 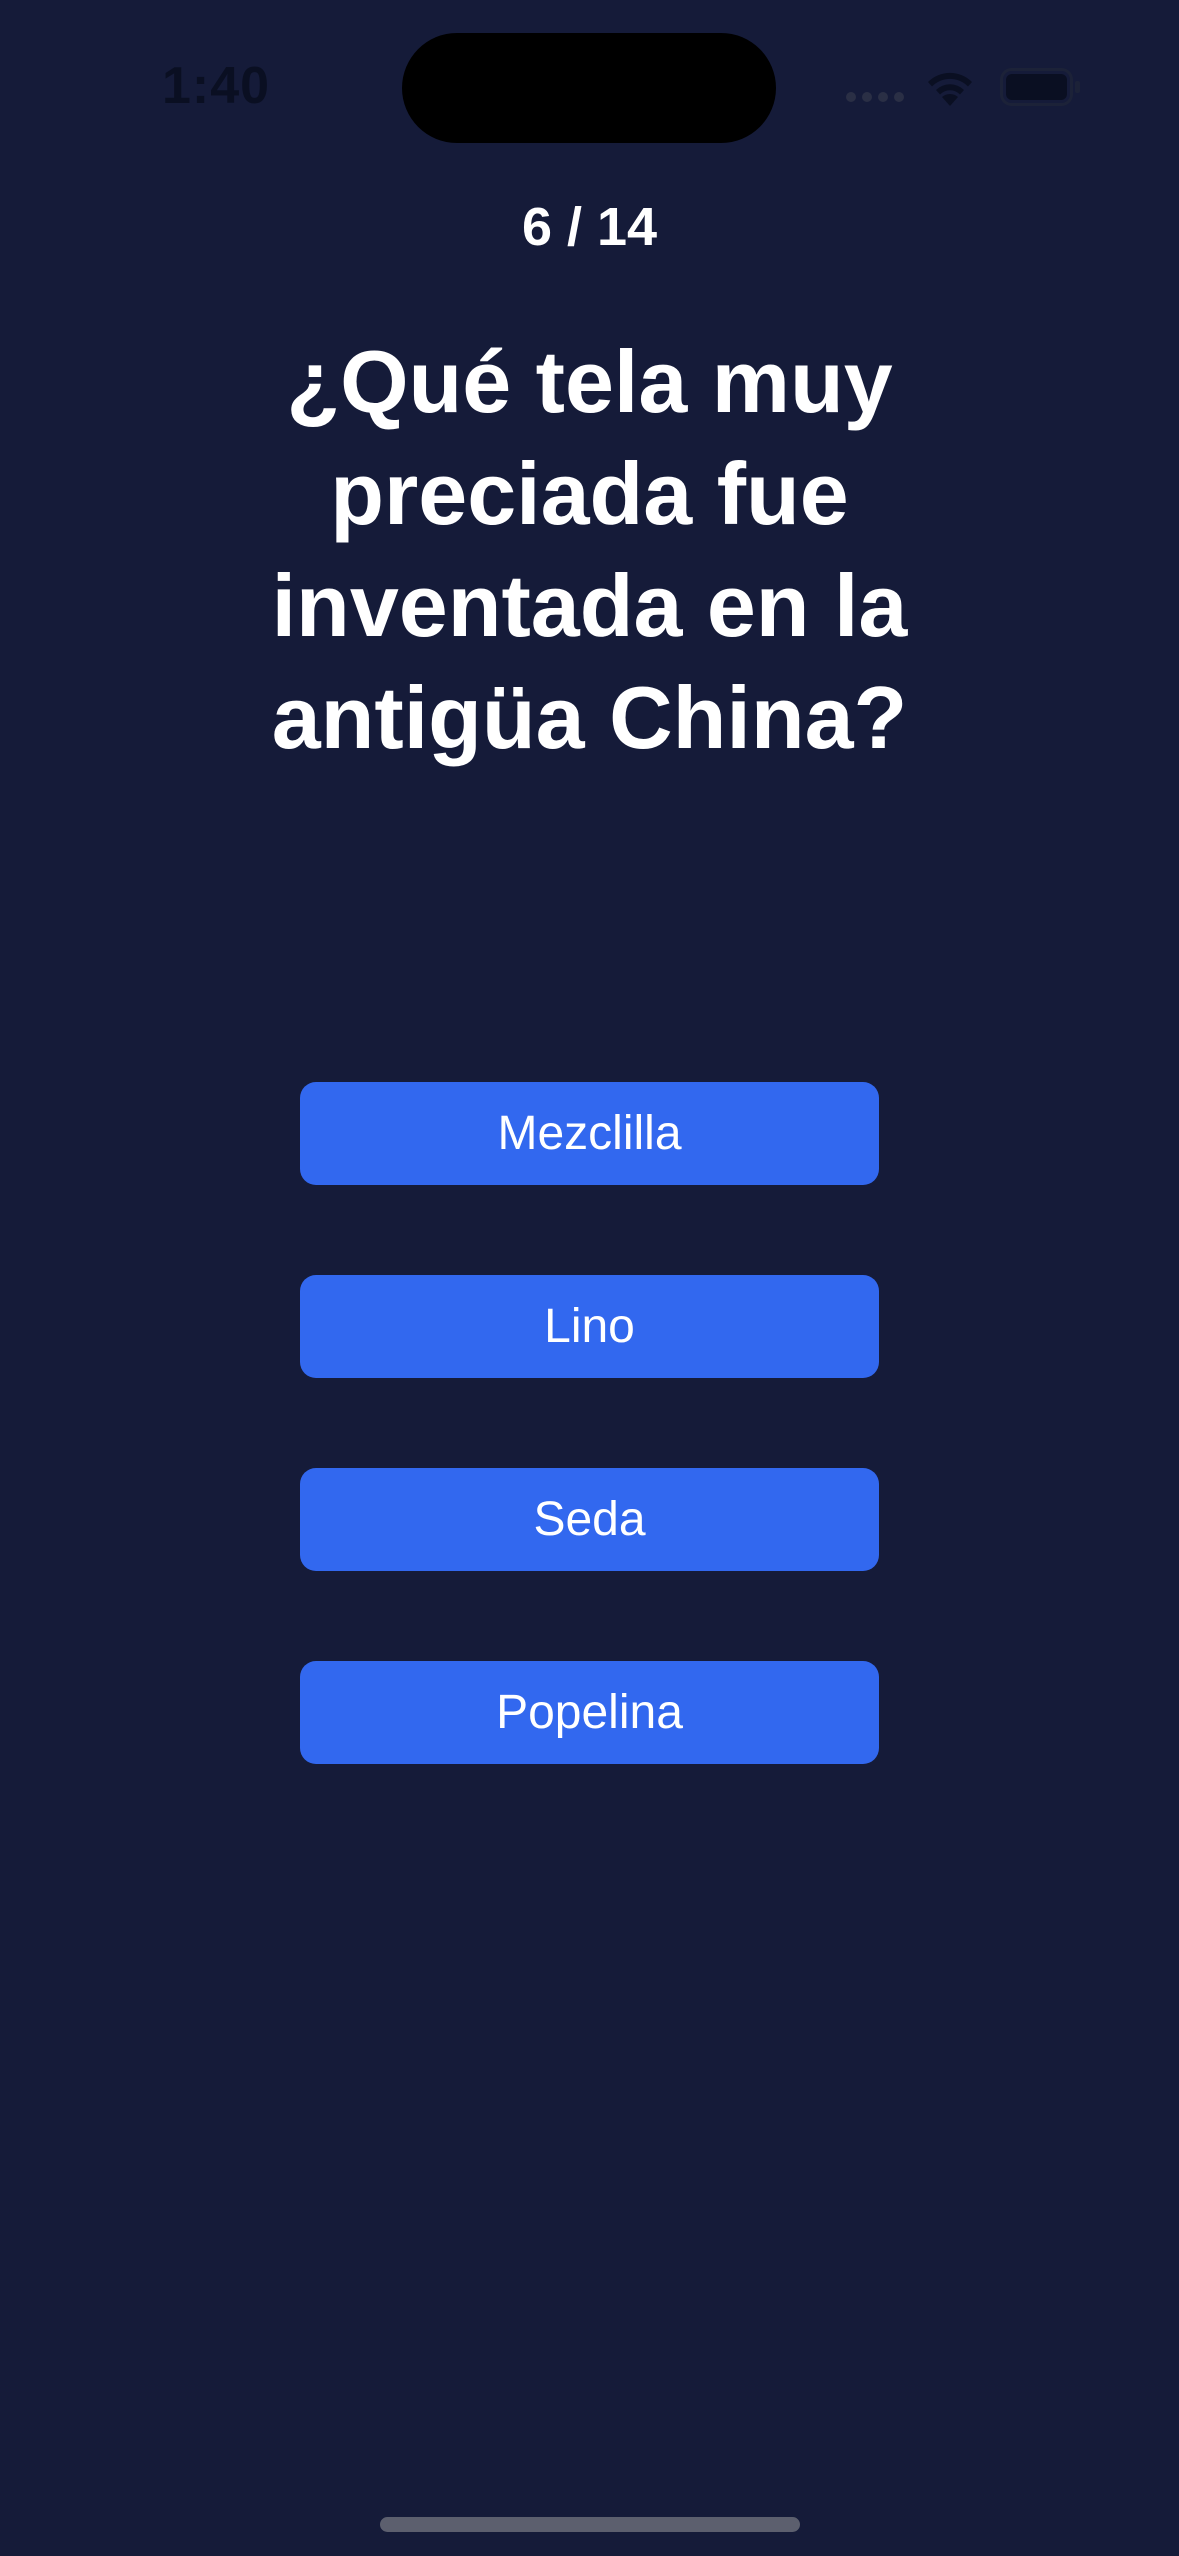 What do you see at coordinates (876, 98) in the screenshot?
I see `signal-icon` at bounding box center [876, 98].